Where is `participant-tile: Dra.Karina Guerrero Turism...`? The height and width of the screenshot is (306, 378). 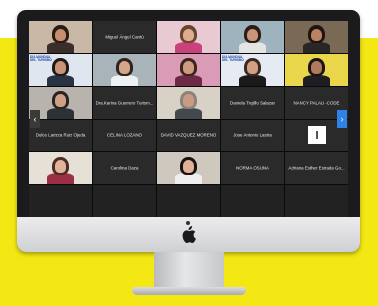 participant-tile: Dra.Karina Guerrero Turism... is located at coordinates (124, 102).